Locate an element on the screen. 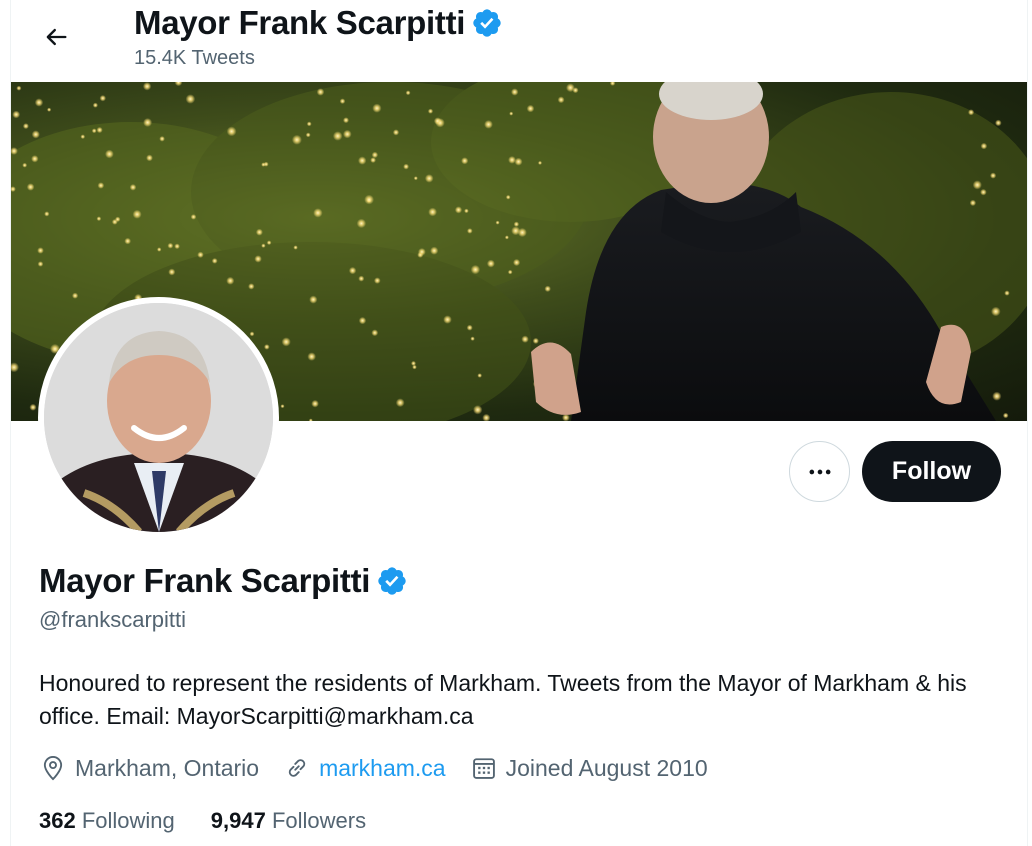  followers-label: Followers is located at coordinates (319, 820).